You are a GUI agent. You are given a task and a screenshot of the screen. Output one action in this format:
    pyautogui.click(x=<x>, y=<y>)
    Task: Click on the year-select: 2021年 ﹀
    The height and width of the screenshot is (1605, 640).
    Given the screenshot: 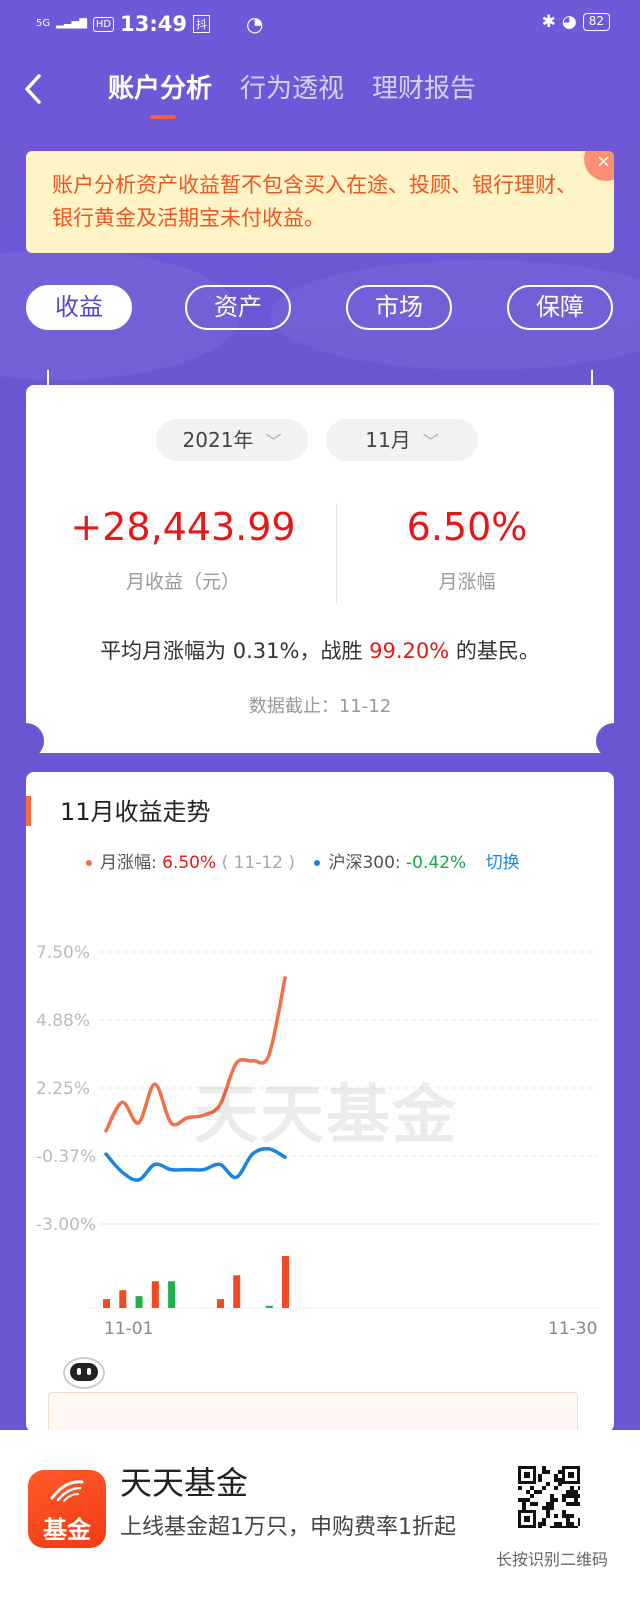 What is the action you would take?
    pyautogui.click(x=232, y=440)
    